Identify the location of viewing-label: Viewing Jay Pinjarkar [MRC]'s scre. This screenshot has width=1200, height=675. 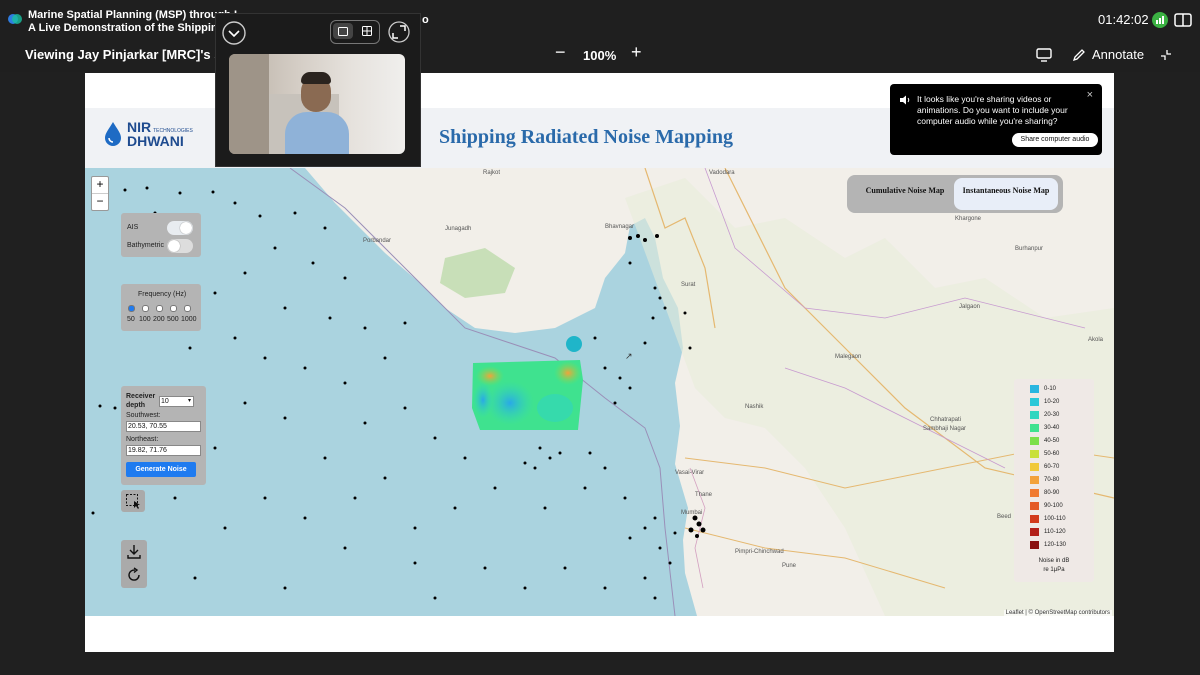
(133, 54).